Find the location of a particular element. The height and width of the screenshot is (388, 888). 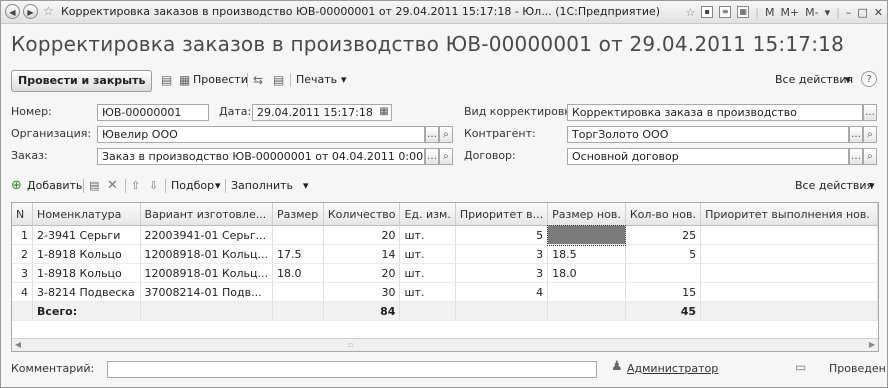

table-cell: 1 is located at coordinates (23, 235).